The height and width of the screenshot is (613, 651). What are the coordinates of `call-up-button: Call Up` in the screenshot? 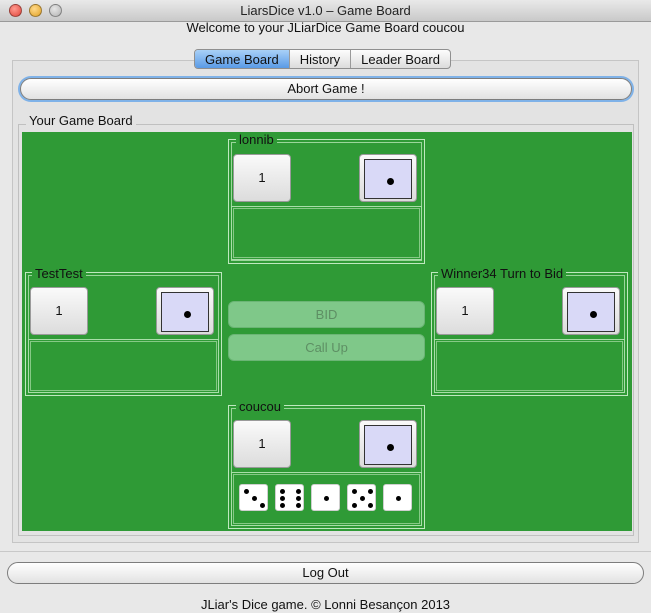 It's located at (326, 347).